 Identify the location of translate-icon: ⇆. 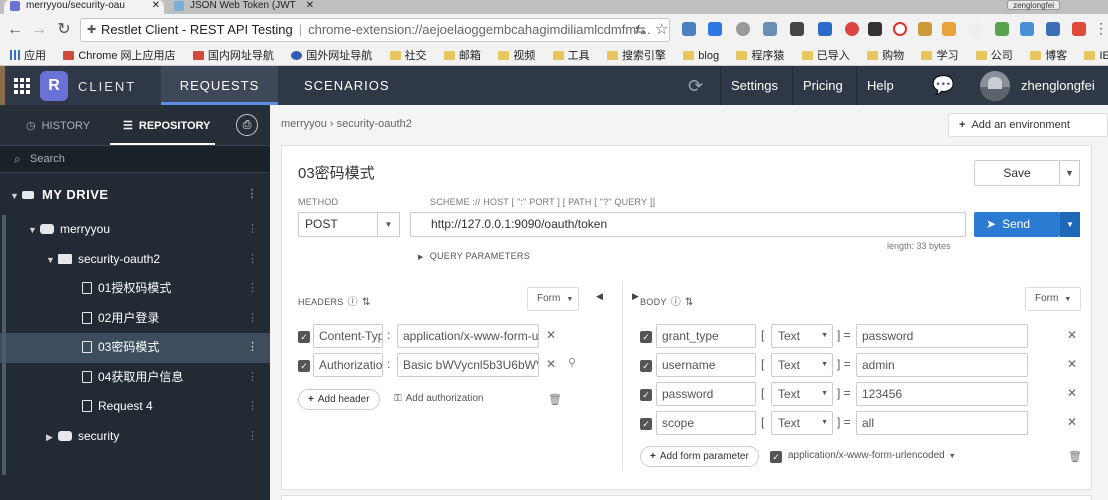
(640, 30).